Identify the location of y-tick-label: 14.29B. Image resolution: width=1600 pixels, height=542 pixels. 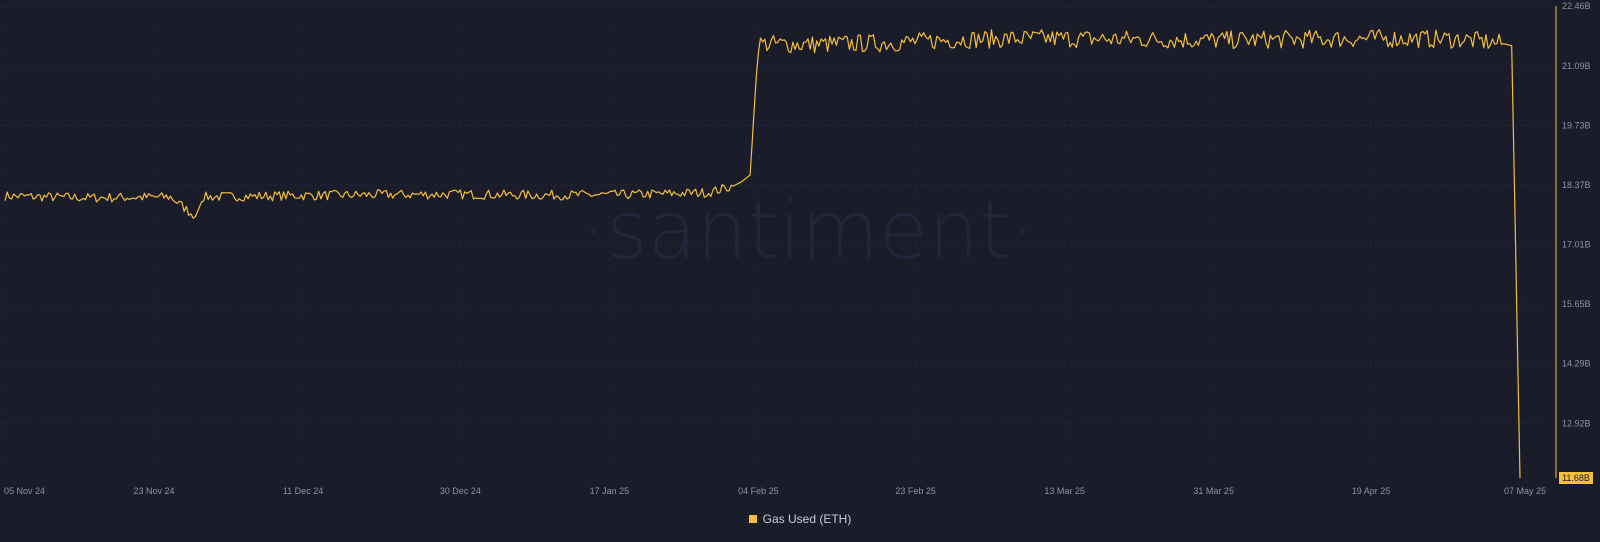
(1576, 364).